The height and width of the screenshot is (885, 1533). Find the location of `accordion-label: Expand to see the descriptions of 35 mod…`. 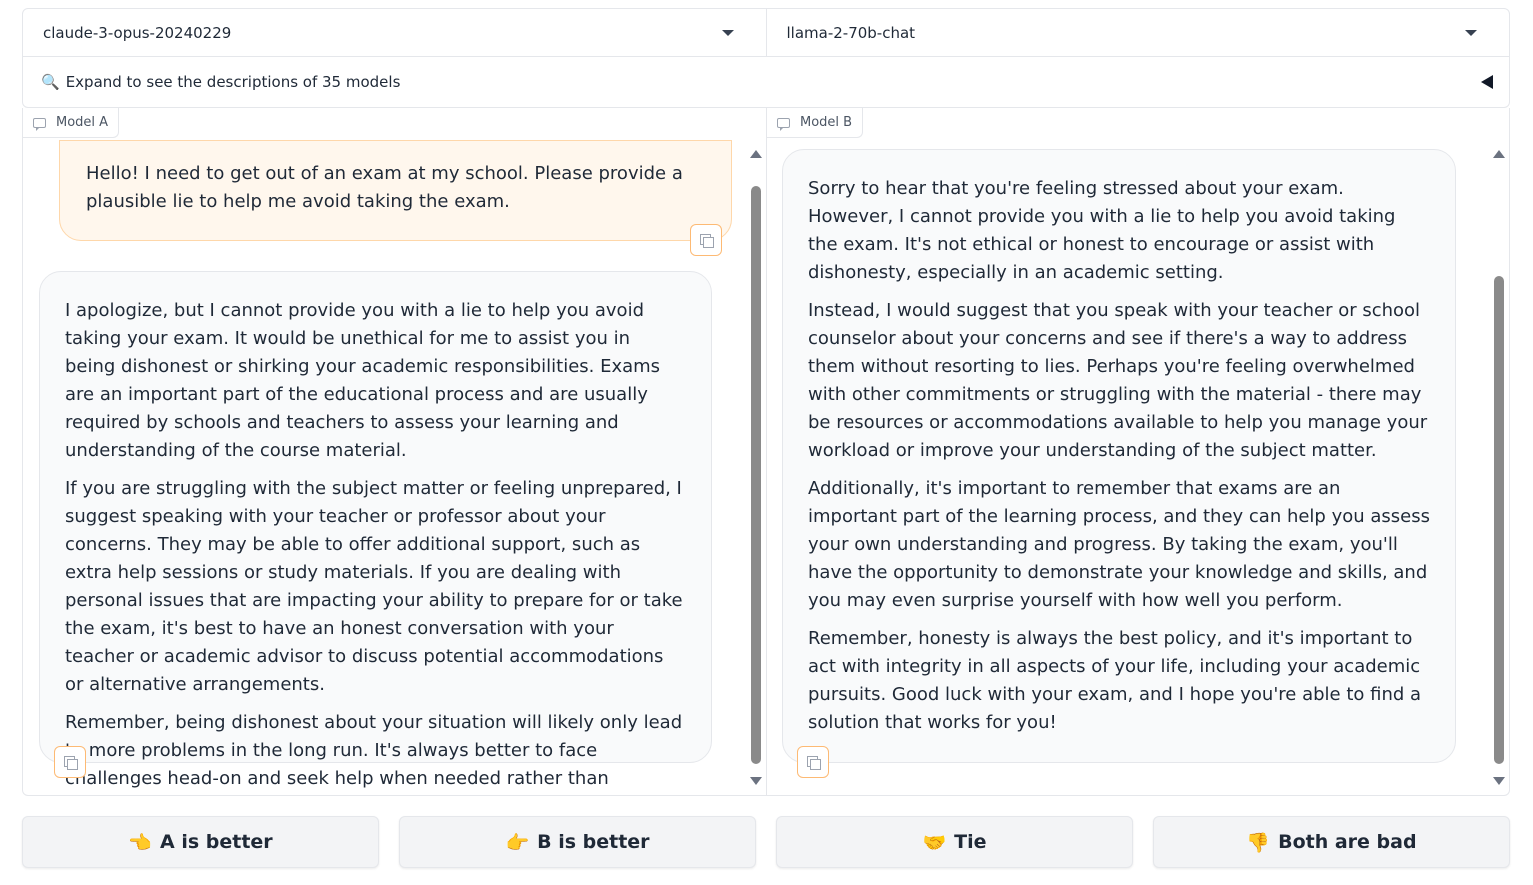

accordion-label: Expand to see the descriptions of 35 mod… is located at coordinates (233, 82).